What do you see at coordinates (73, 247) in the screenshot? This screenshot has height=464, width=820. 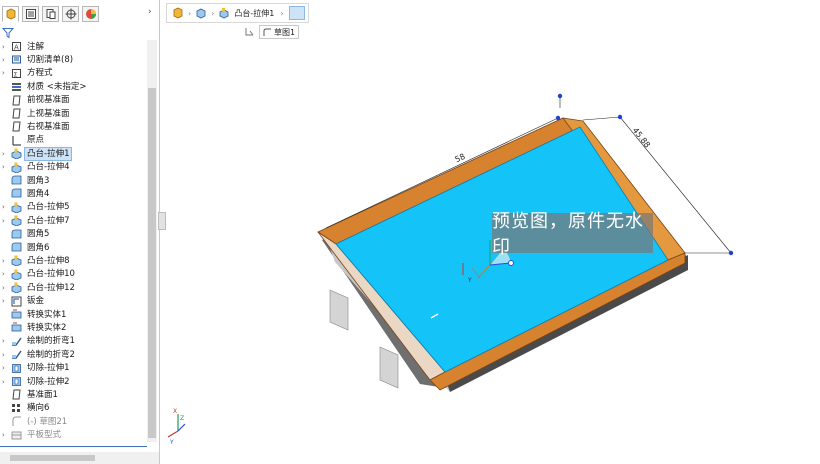 I see `tree-item: 圆角6` at bounding box center [73, 247].